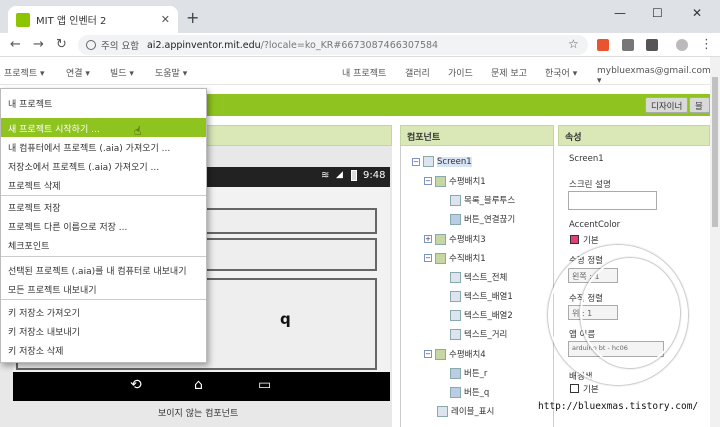 Image resolution: width=720 pixels, height=427 pixels. What do you see at coordinates (165, 19) in the screenshot?
I see `tab-close-icon: ✕` at bounding box center [165, 19].